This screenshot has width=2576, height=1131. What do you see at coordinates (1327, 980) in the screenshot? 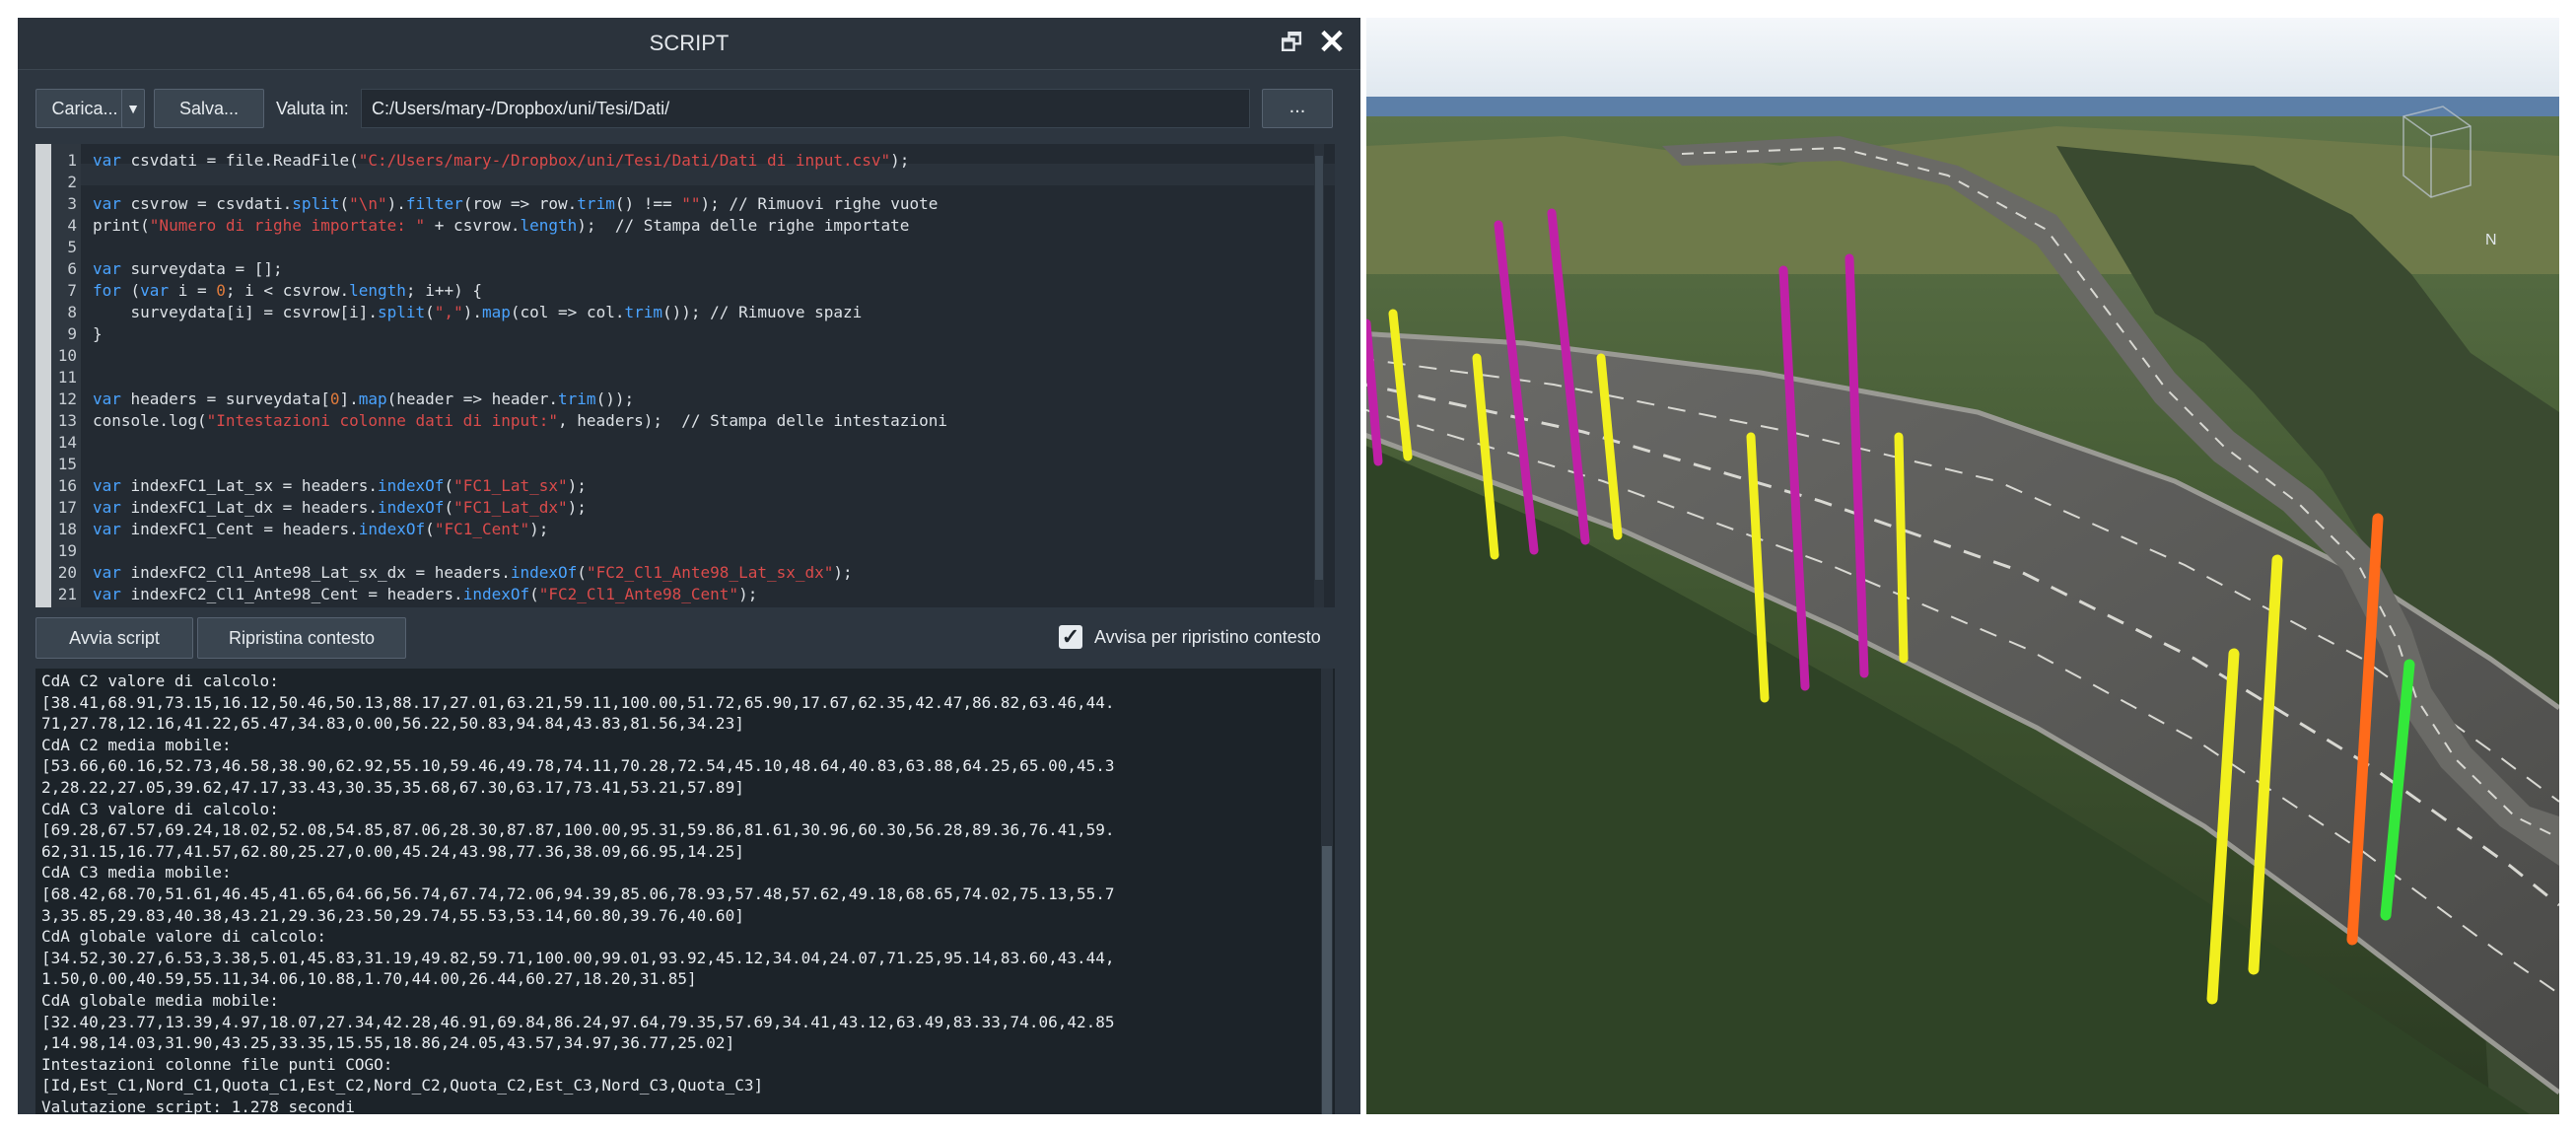
I see `console-scrollbar-thumb` at bounding box center [1327, 980].